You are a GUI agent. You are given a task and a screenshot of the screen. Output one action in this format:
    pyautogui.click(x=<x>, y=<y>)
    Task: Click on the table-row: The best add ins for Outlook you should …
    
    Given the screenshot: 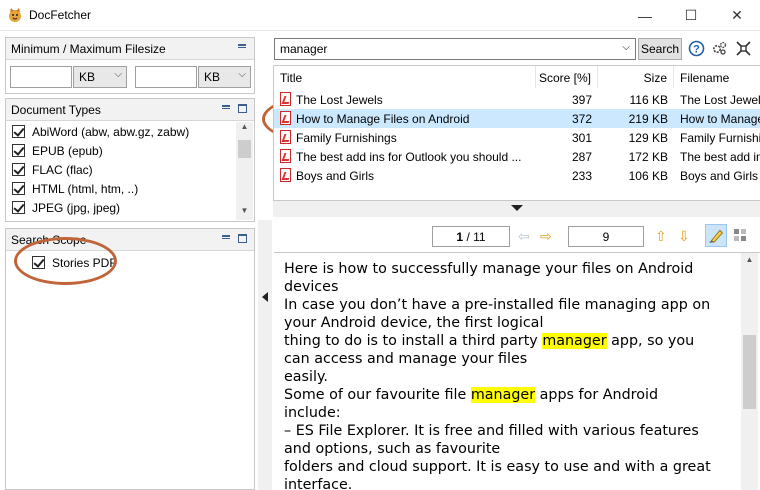 What is the action you would take?
    pyautogui.click(x=517, y=156)
    